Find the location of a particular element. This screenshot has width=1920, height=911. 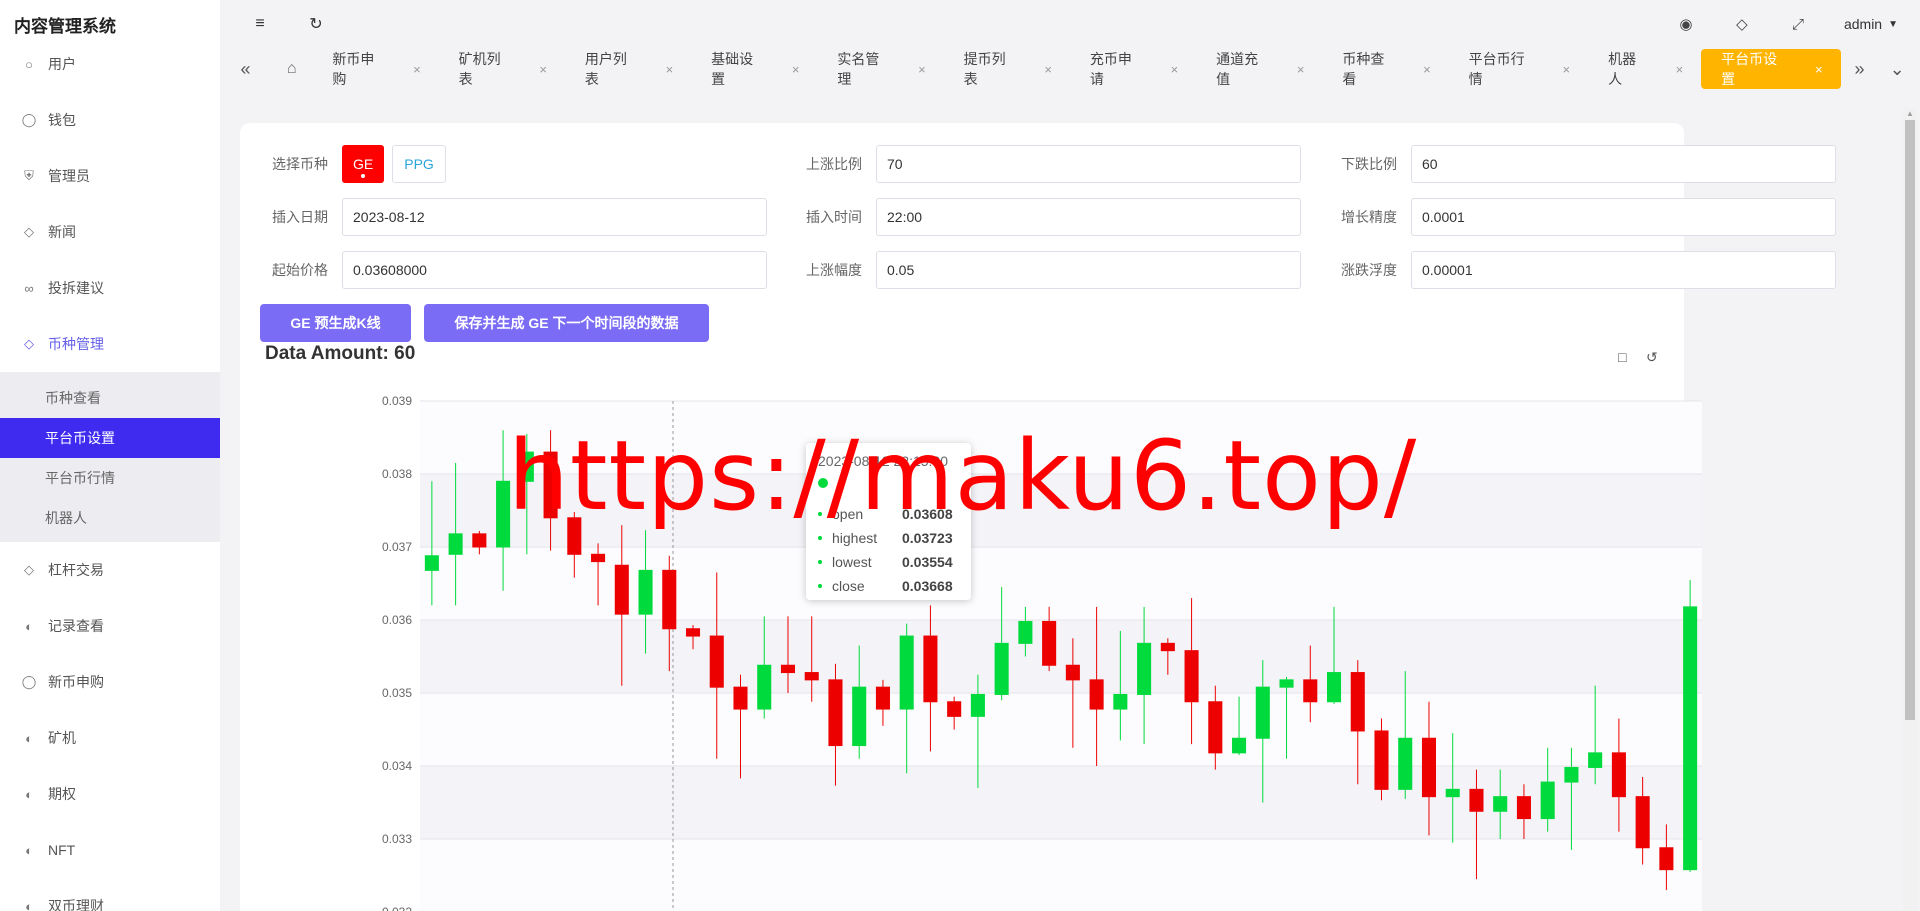

tooltip-row: close 0.03668 is located at coordinates (888, 586).